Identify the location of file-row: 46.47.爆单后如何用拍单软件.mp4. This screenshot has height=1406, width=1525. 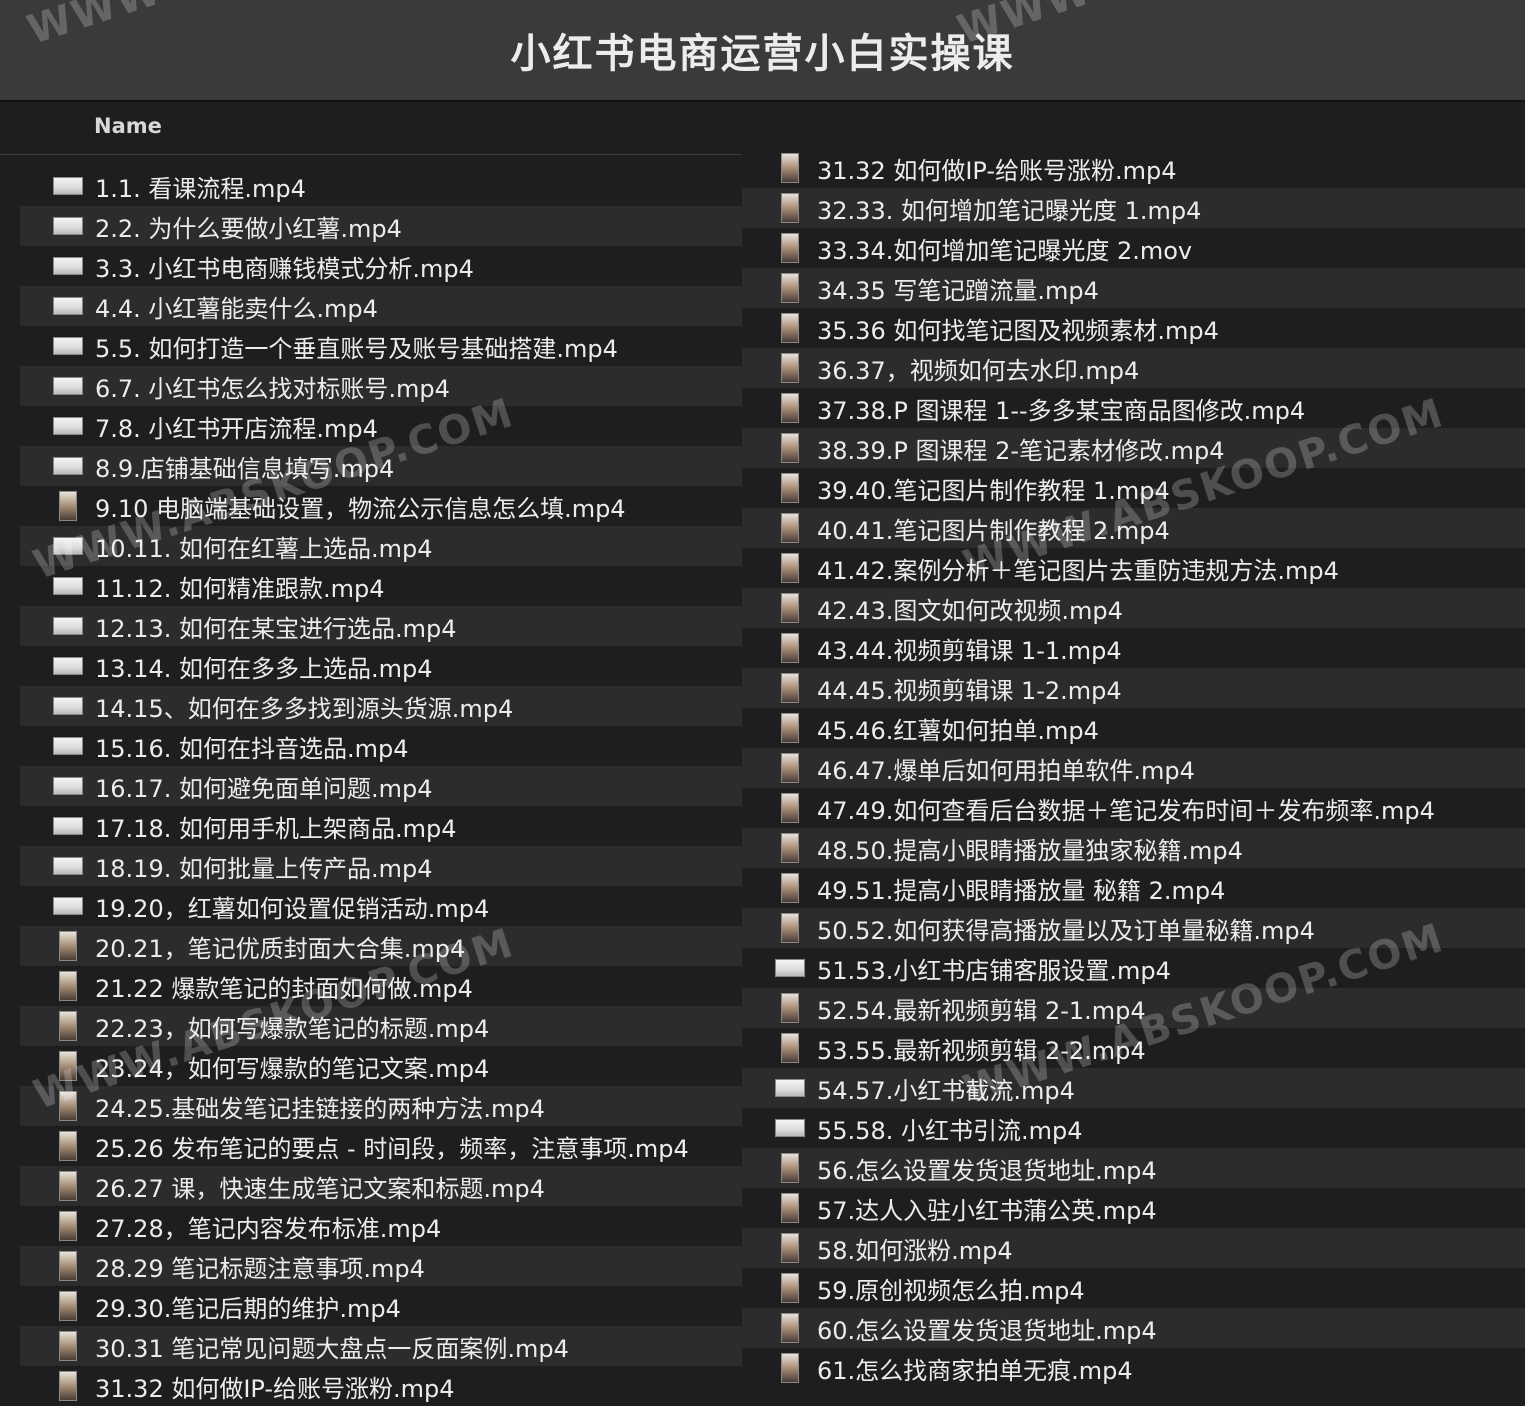
(1133, 768).